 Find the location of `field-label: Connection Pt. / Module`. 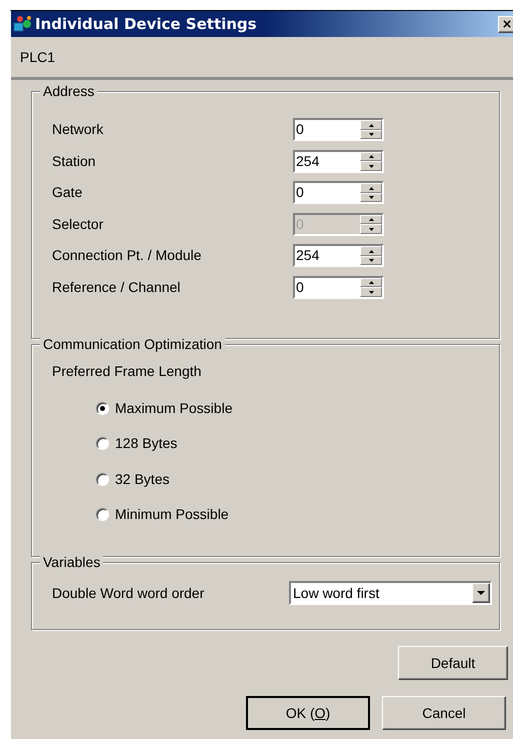

field-label: Connection Pt. / Module is located at coordinates (127, 256).